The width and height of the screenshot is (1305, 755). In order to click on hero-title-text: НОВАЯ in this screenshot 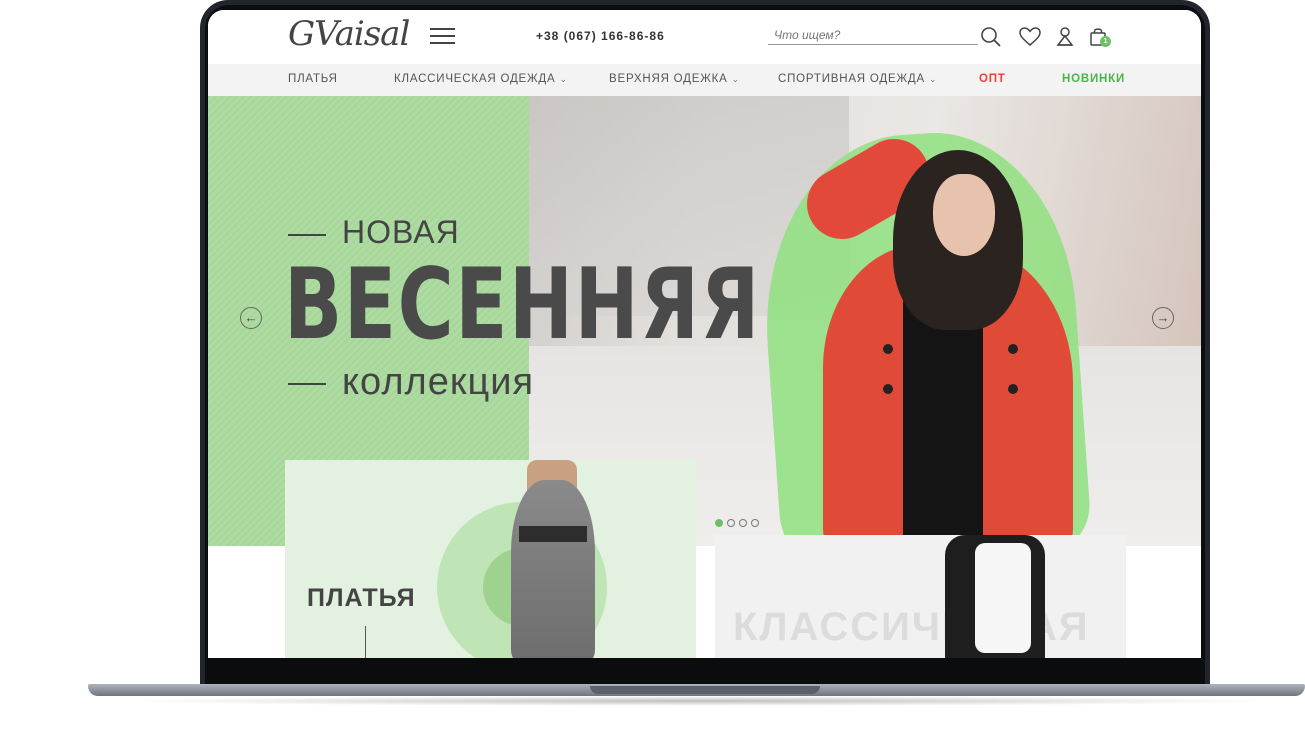, I will do `click(401, 232)`.